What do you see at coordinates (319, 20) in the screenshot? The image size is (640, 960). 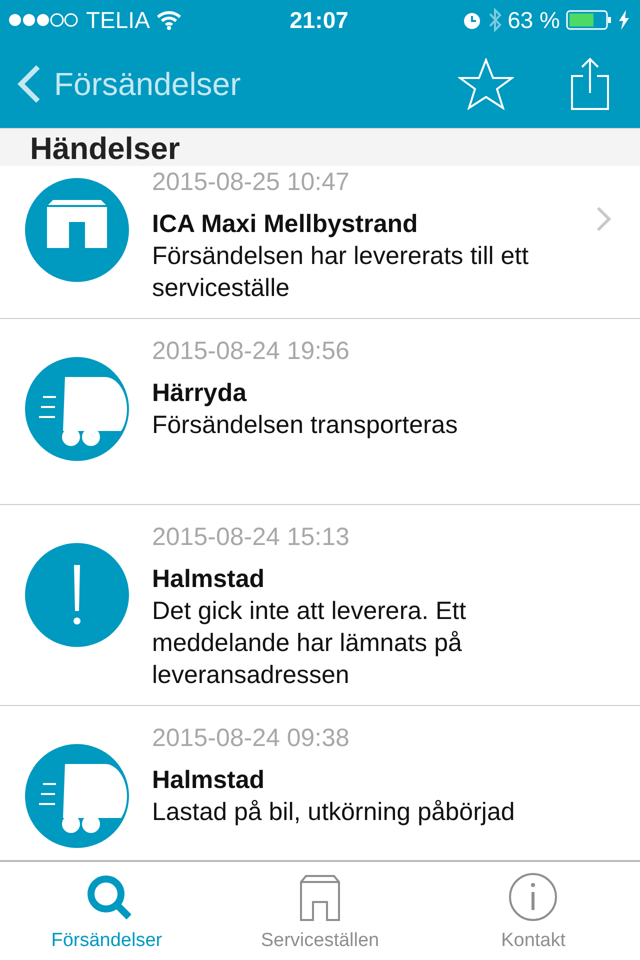 I see `clock-time: 21:07` at bounding box center [319, 20].